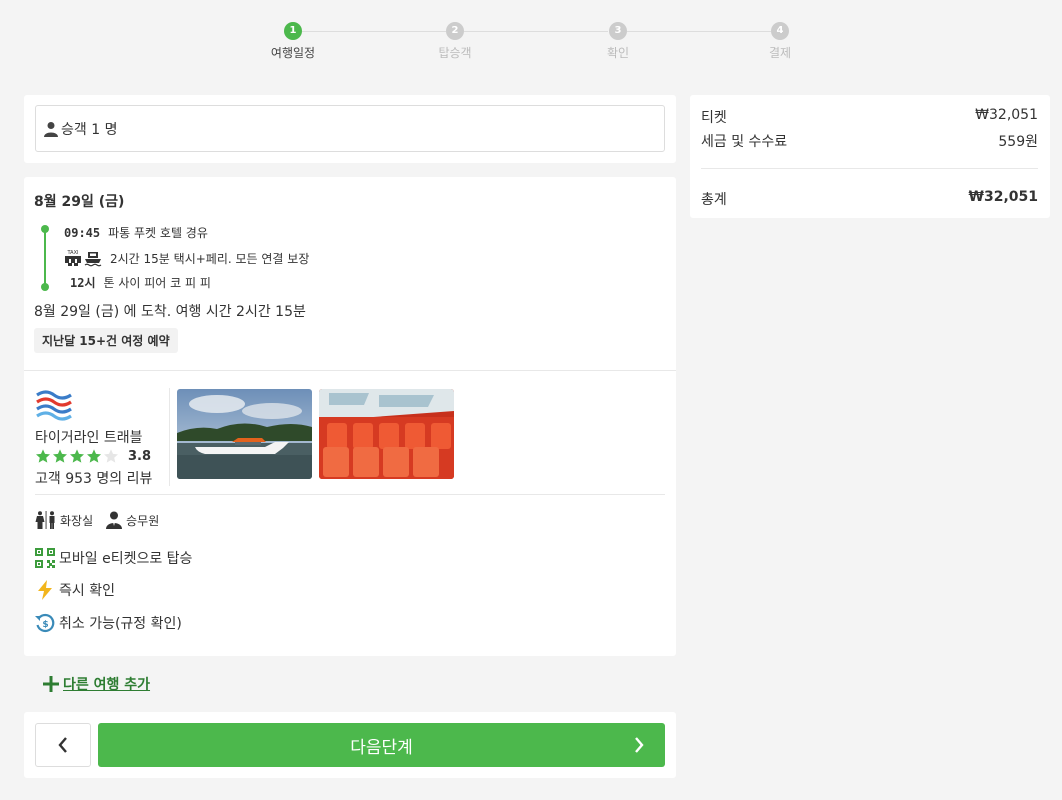  What do you see at coordinates (114, 520) in the screenshot?
I see `crew-icon` at bounding box center [114, 520].